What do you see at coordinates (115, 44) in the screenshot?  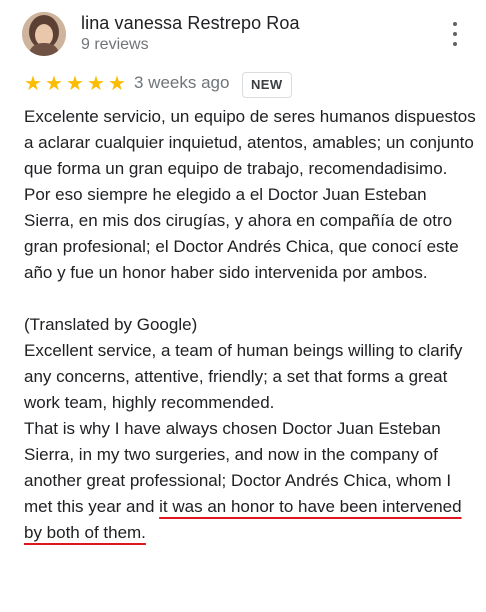 I see `author-review-count: 9 reviews` at bounding box center [115, 44].